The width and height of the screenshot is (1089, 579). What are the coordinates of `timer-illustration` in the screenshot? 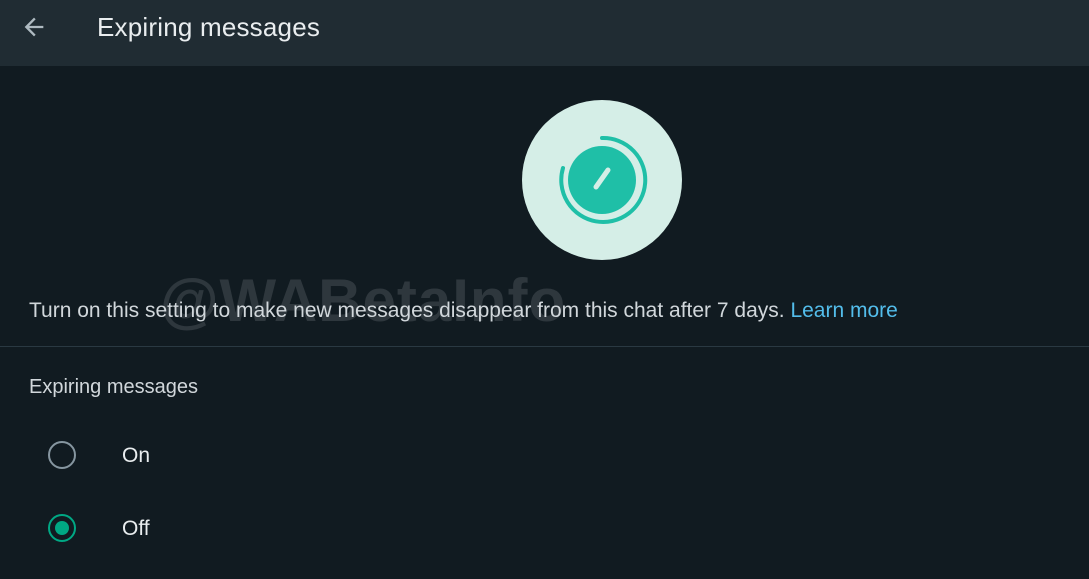 It's located at (602, 180).